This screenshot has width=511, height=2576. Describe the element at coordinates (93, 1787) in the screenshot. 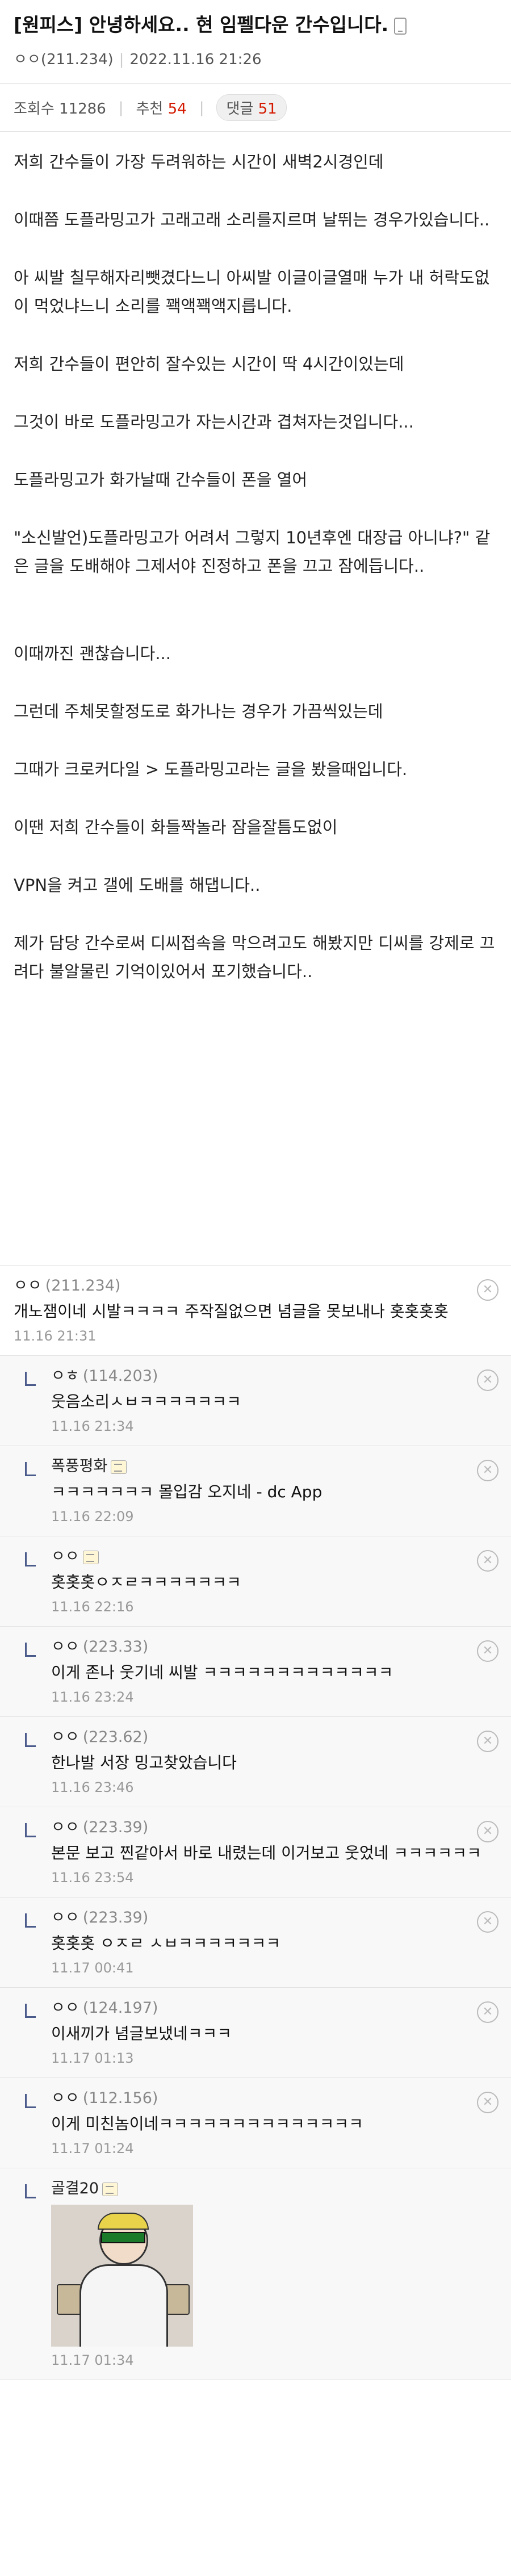

I see `comment-date: 11.16 23:46` at that location.